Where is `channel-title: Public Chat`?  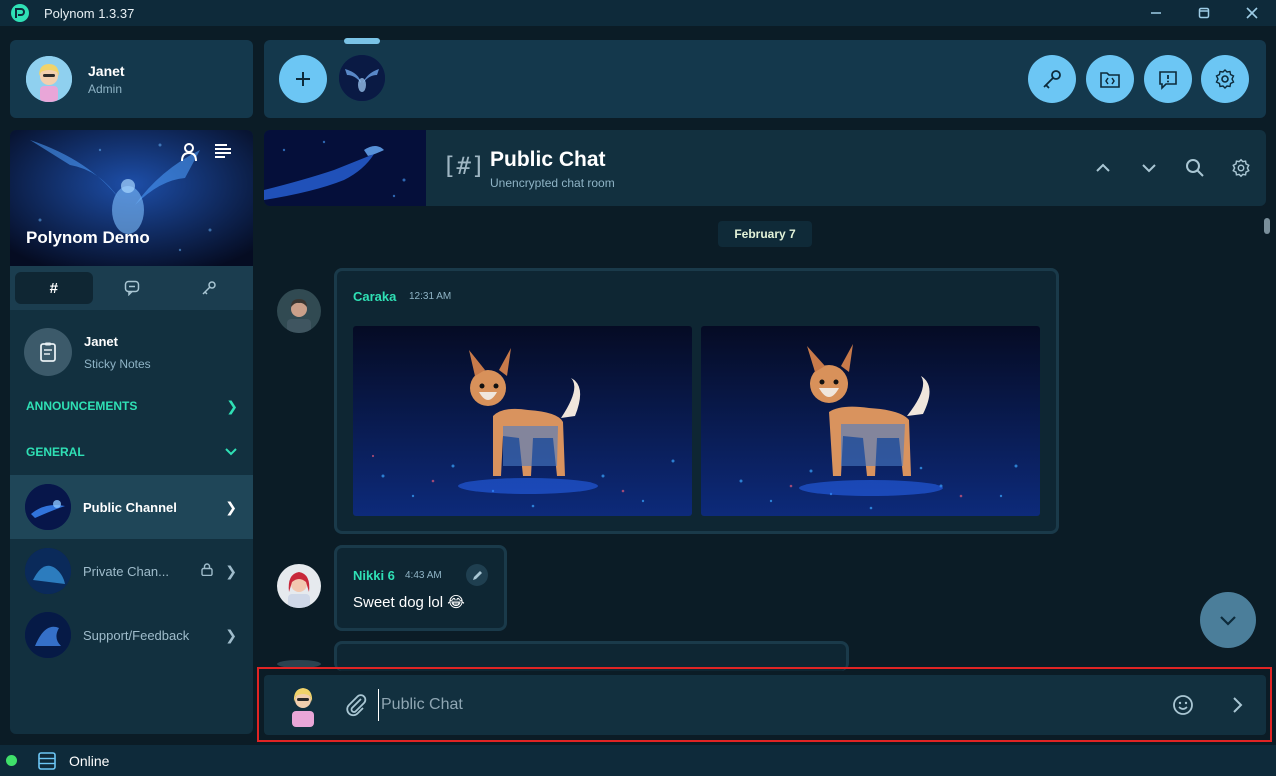
channel-title: Public Chat is located at coordinates (548, 159).